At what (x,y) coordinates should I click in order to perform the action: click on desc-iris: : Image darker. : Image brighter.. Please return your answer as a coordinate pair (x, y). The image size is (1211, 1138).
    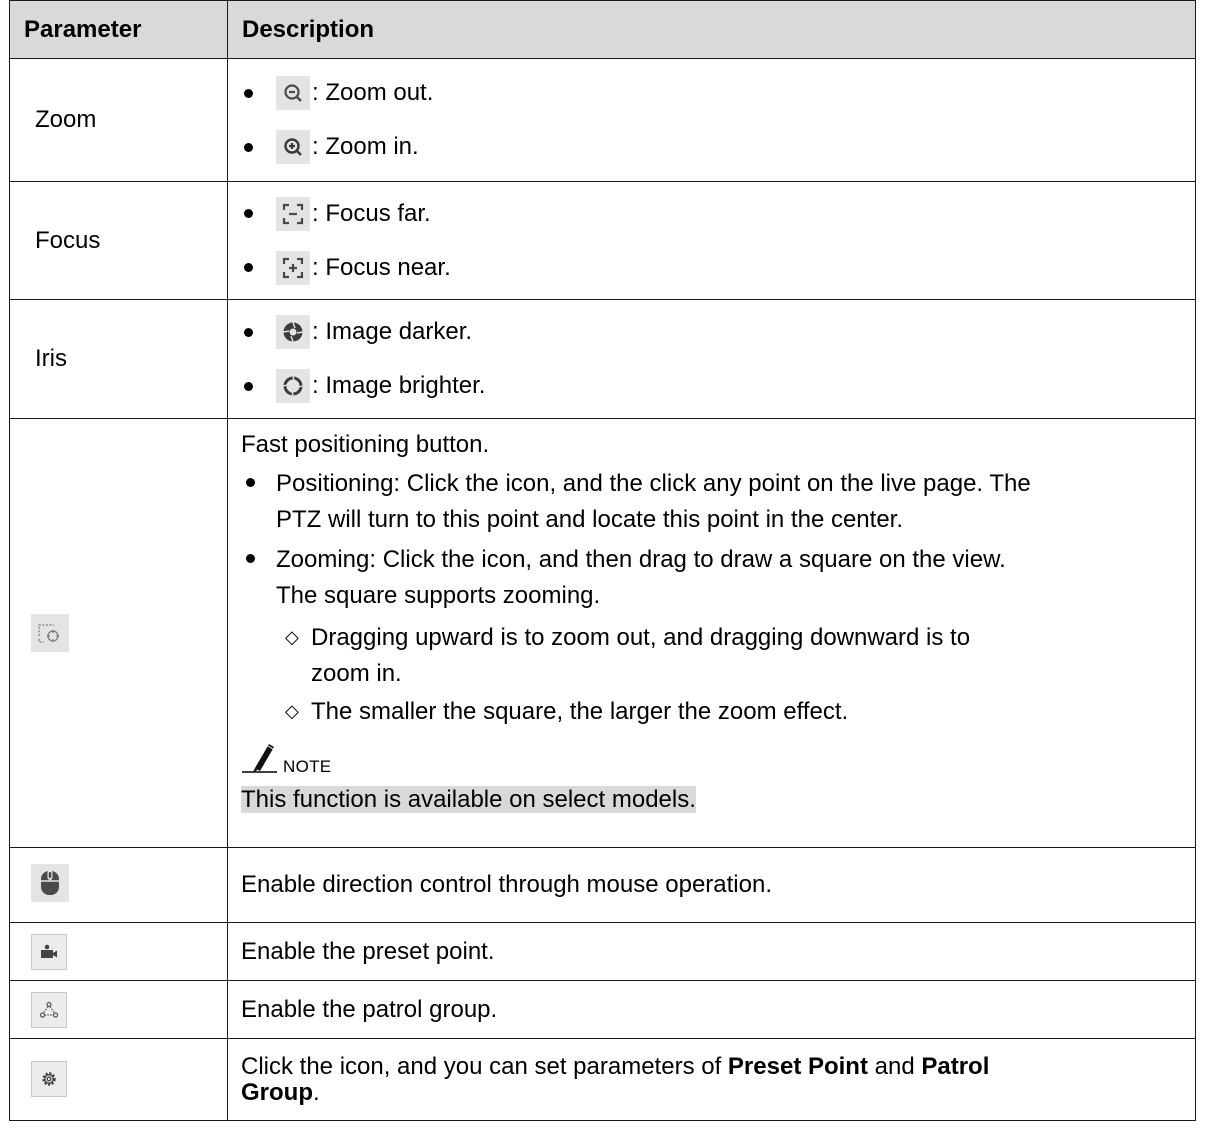
    Looking at the image, I should click on (711, 359).